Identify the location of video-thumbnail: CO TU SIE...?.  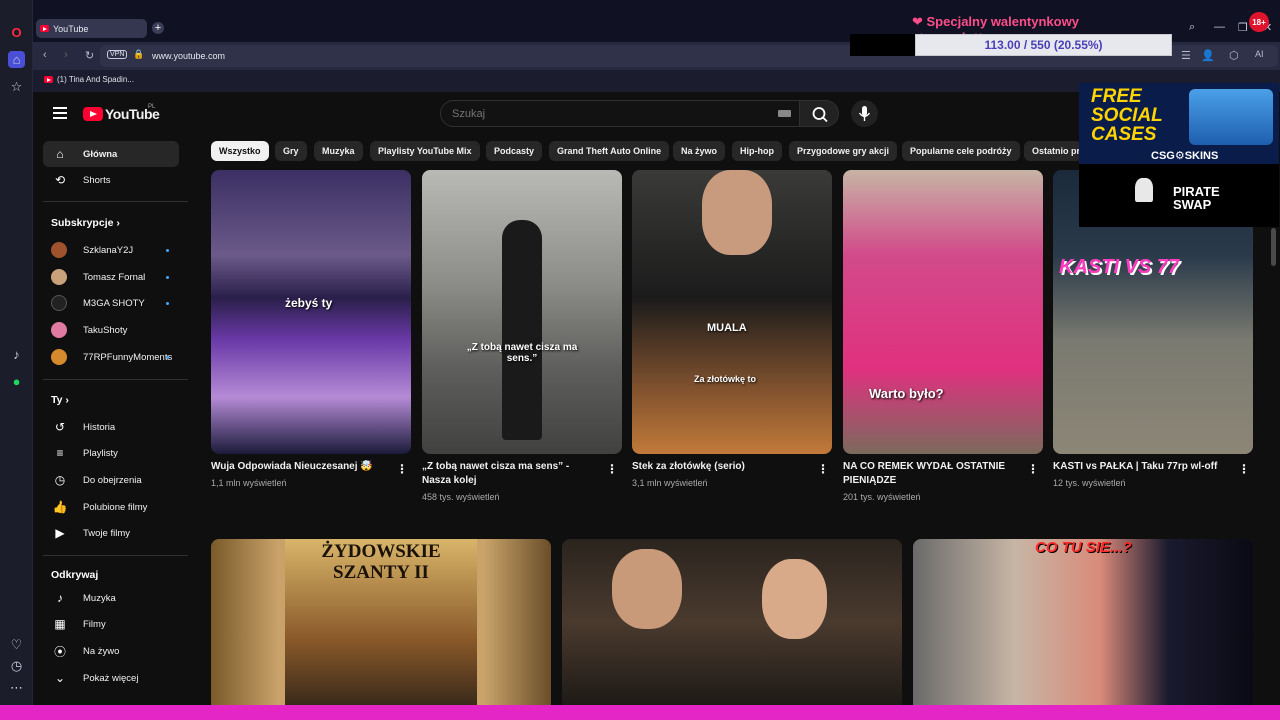
(1083, 622).